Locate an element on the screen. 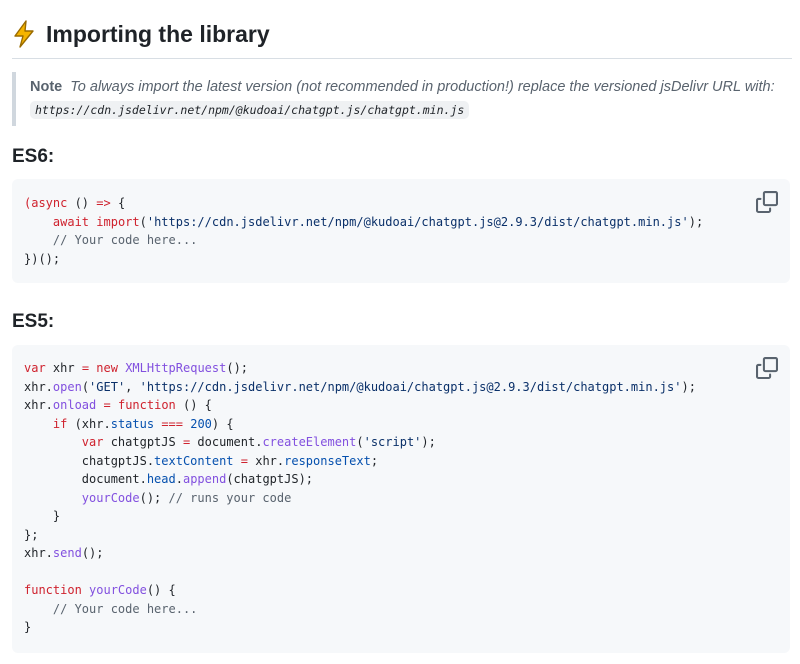  page-title: Importing the library is located at coordinates (158, 33).